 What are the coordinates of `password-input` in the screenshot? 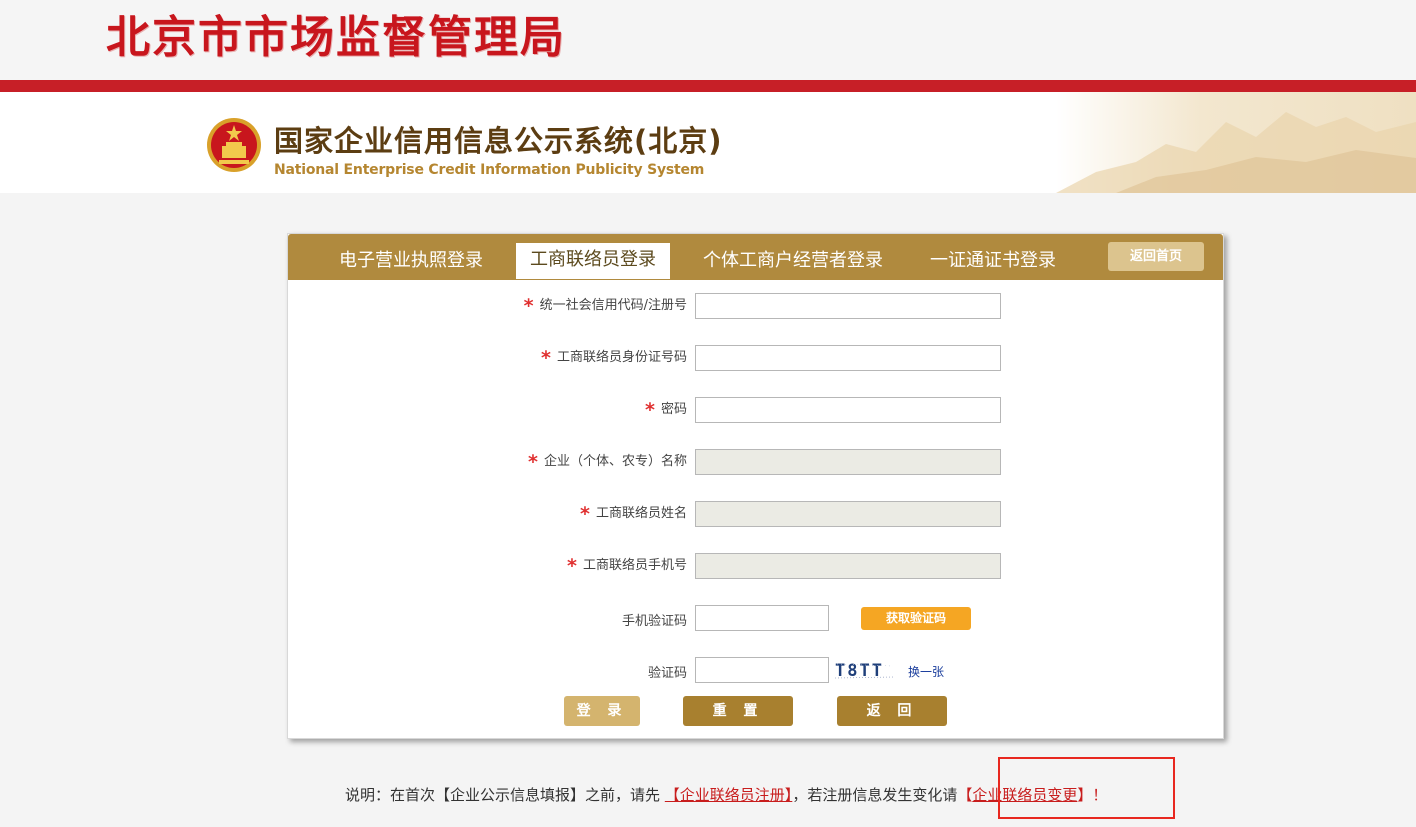 It's located at (848, 410).